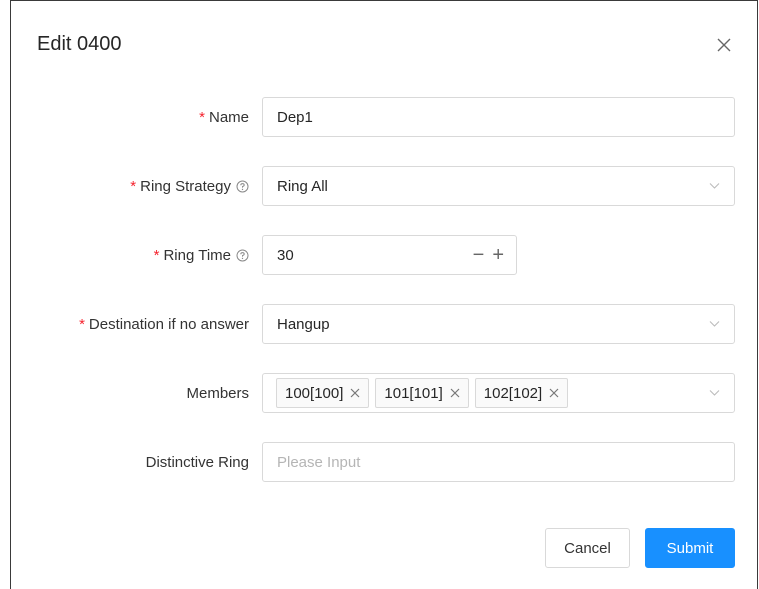 The image size is (759, 589). I want to click on form-row-distinctive-ring: Distinctive Ring Please Input, so click(384, 462).